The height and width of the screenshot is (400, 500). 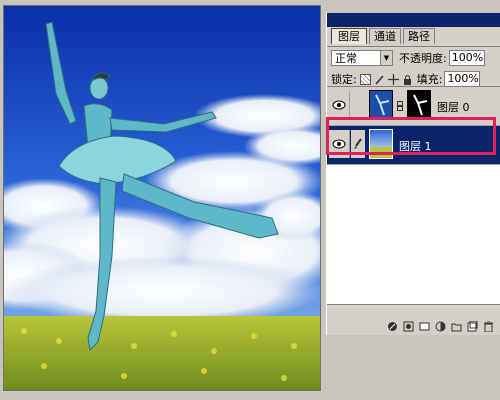 I want to click on fill-value: 100%, so click(x=463, y=78).